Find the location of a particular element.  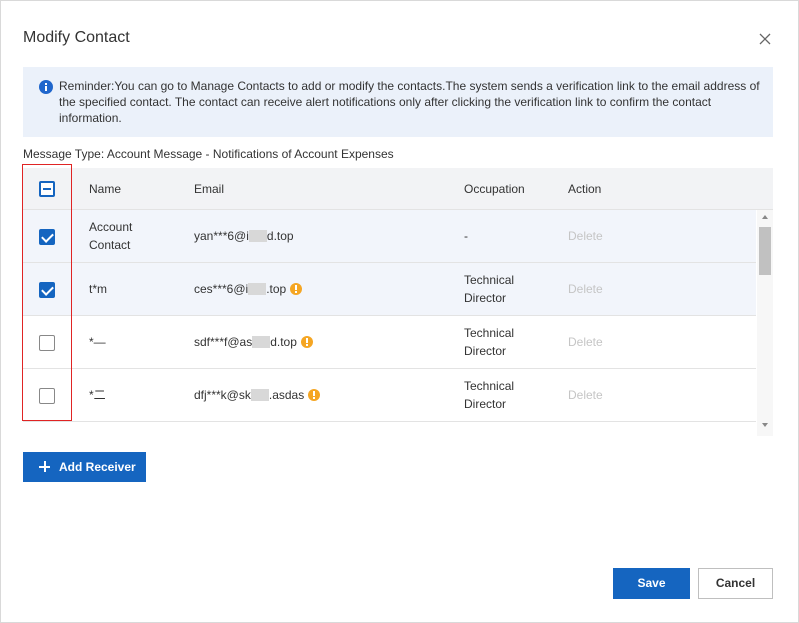

contact-name: t*m is located at coordinates (98, 289).